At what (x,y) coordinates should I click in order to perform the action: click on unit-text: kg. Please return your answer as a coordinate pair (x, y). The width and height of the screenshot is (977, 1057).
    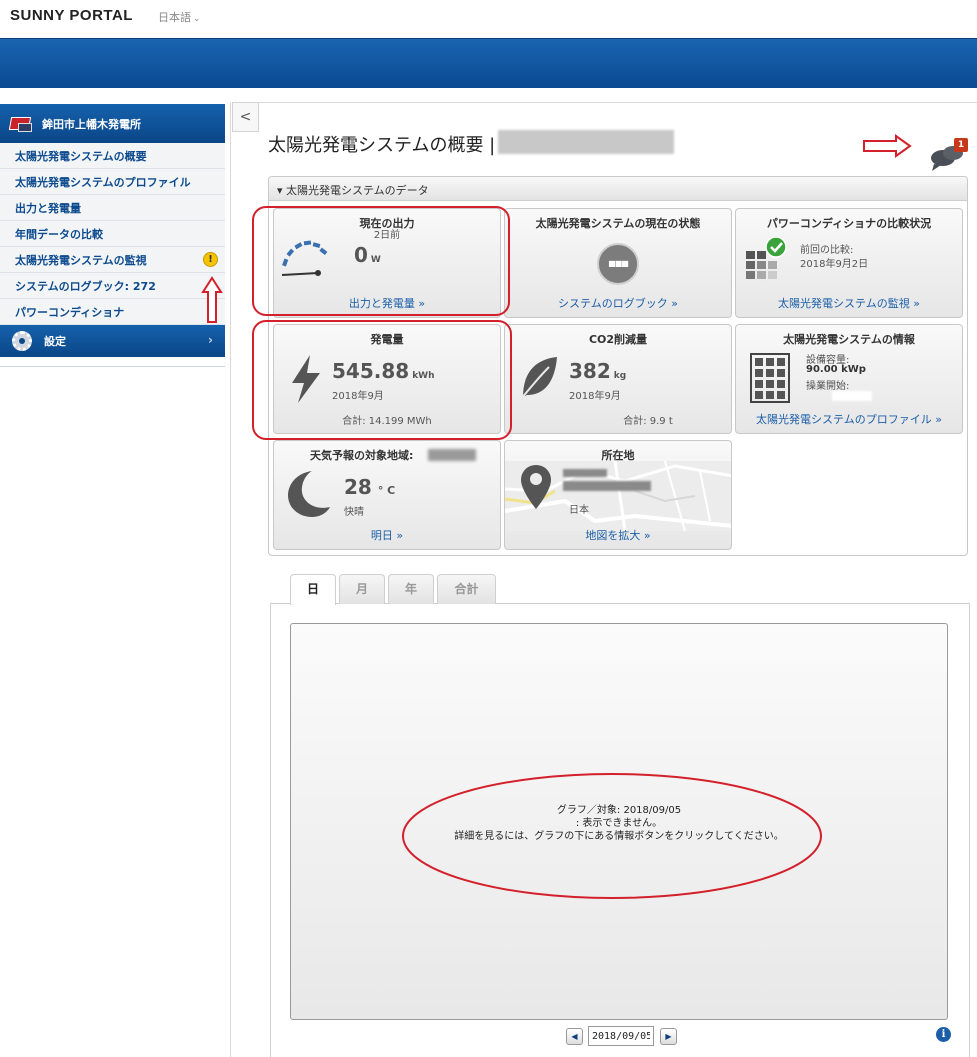
    Looking at the image, I should click on (620, 376).